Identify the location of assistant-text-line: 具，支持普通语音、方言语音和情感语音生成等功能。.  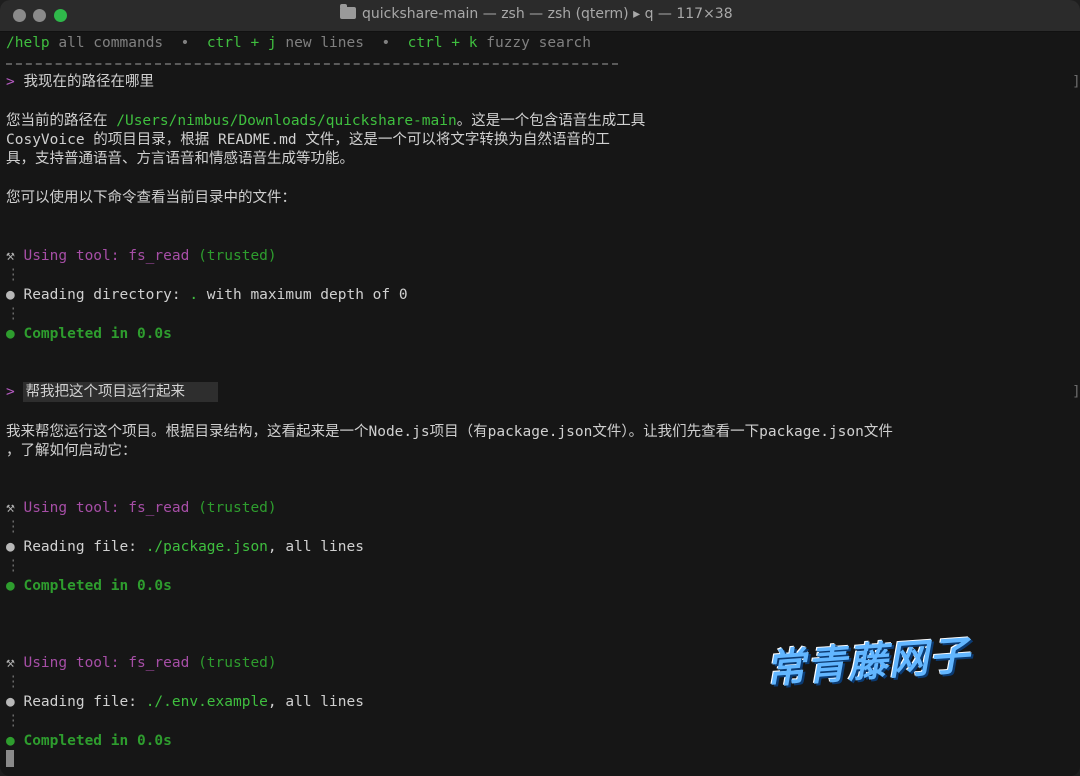
(180, 159).